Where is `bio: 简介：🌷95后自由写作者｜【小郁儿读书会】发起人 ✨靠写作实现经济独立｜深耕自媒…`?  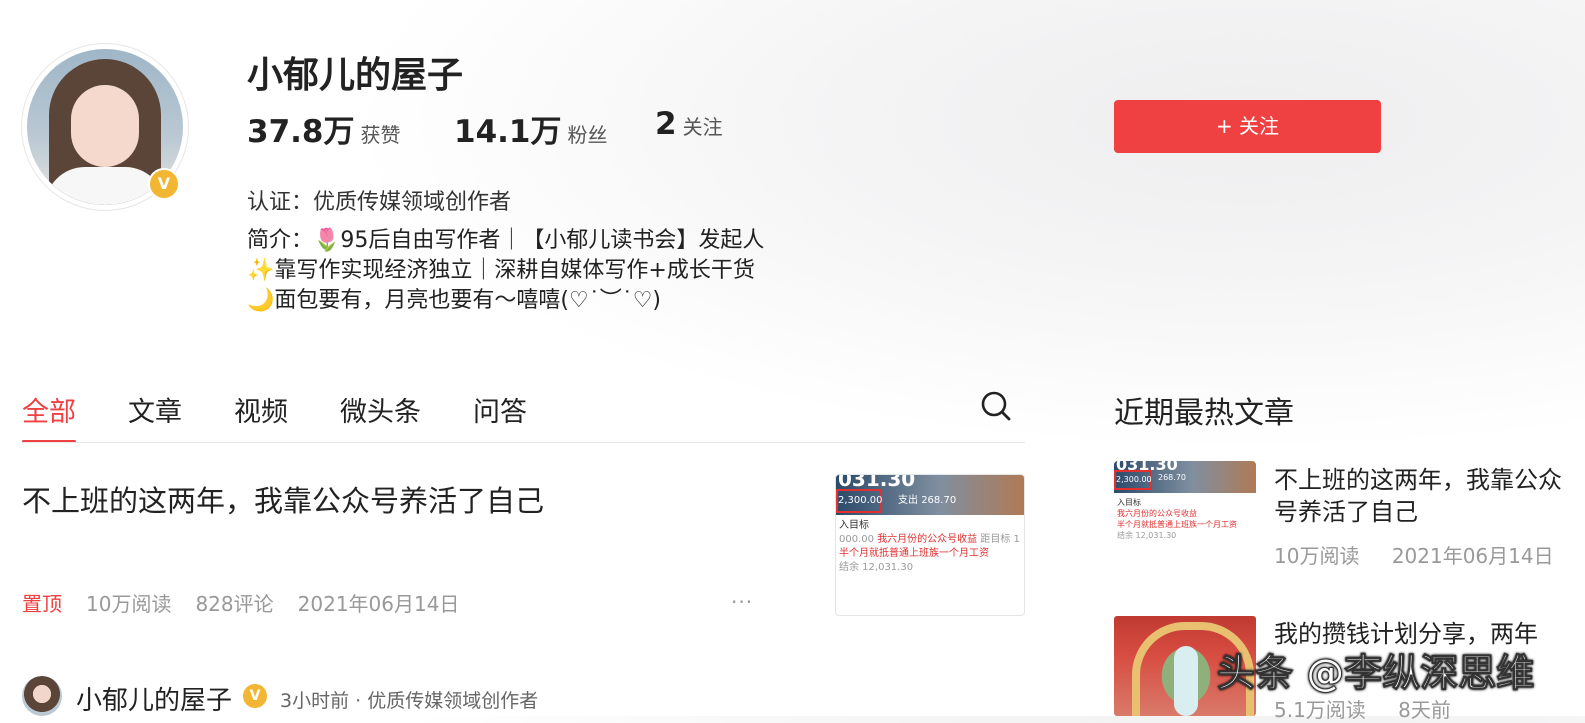 bio: 简介：🌷95后自由写作者｜【小郁儿读书会】发起人 ✨靠写作实现经济独立｜深耕自媒… is located at coordinates (505, 271).